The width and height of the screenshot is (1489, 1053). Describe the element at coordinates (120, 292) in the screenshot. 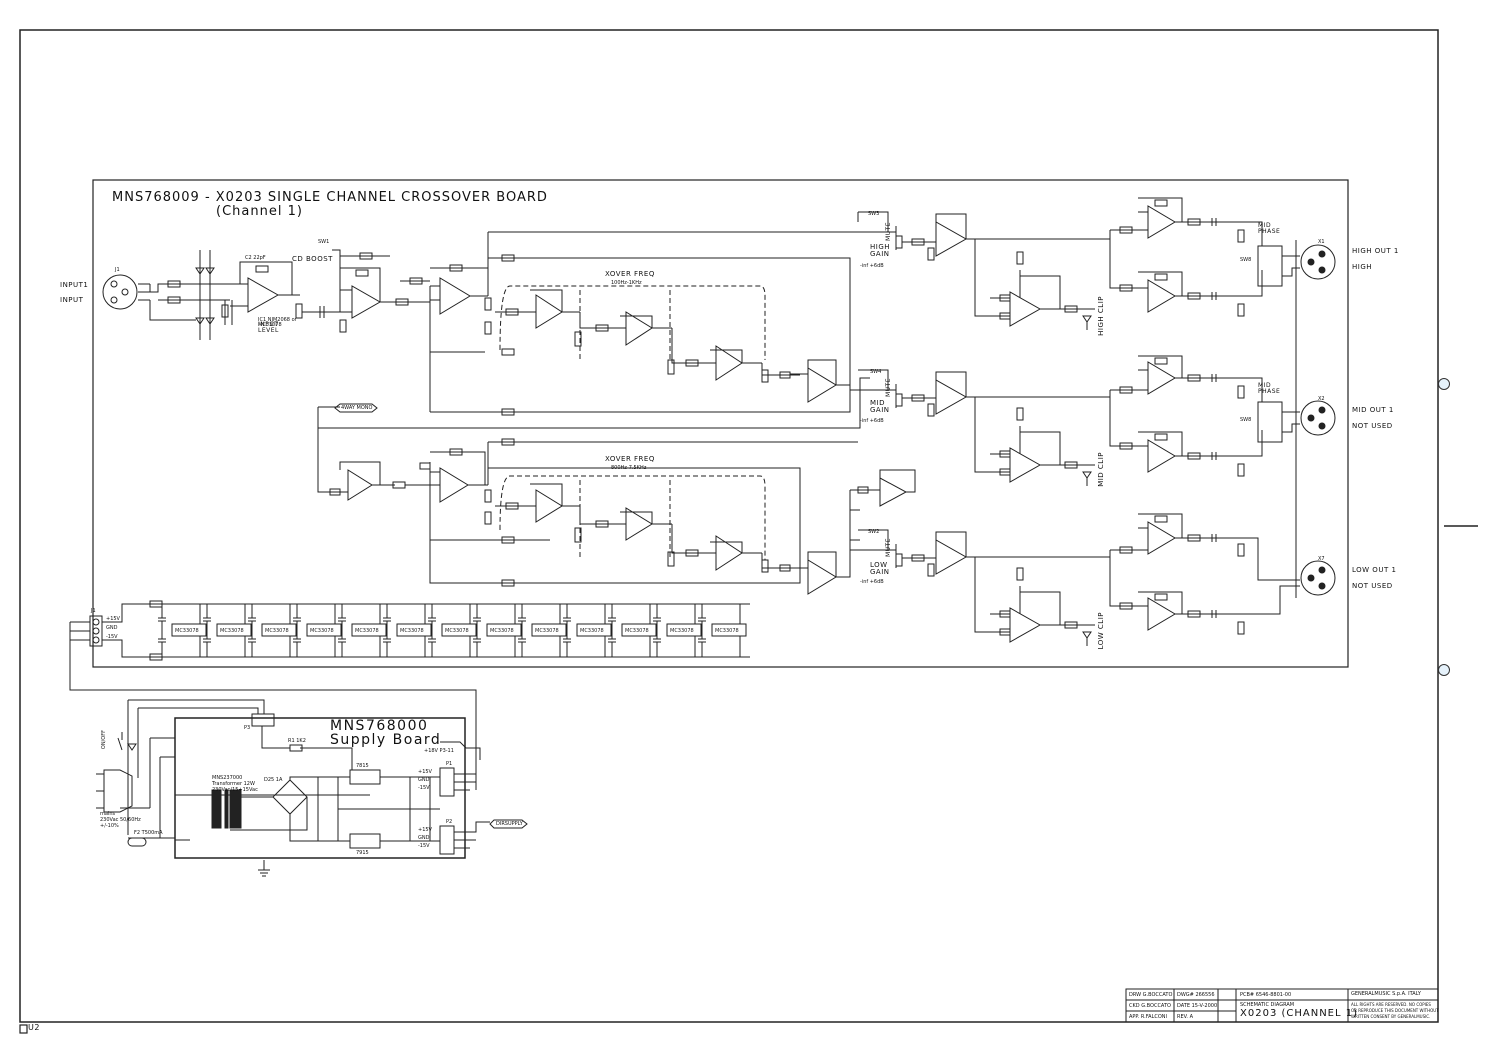

I see `input-xlr-connector` at that location.